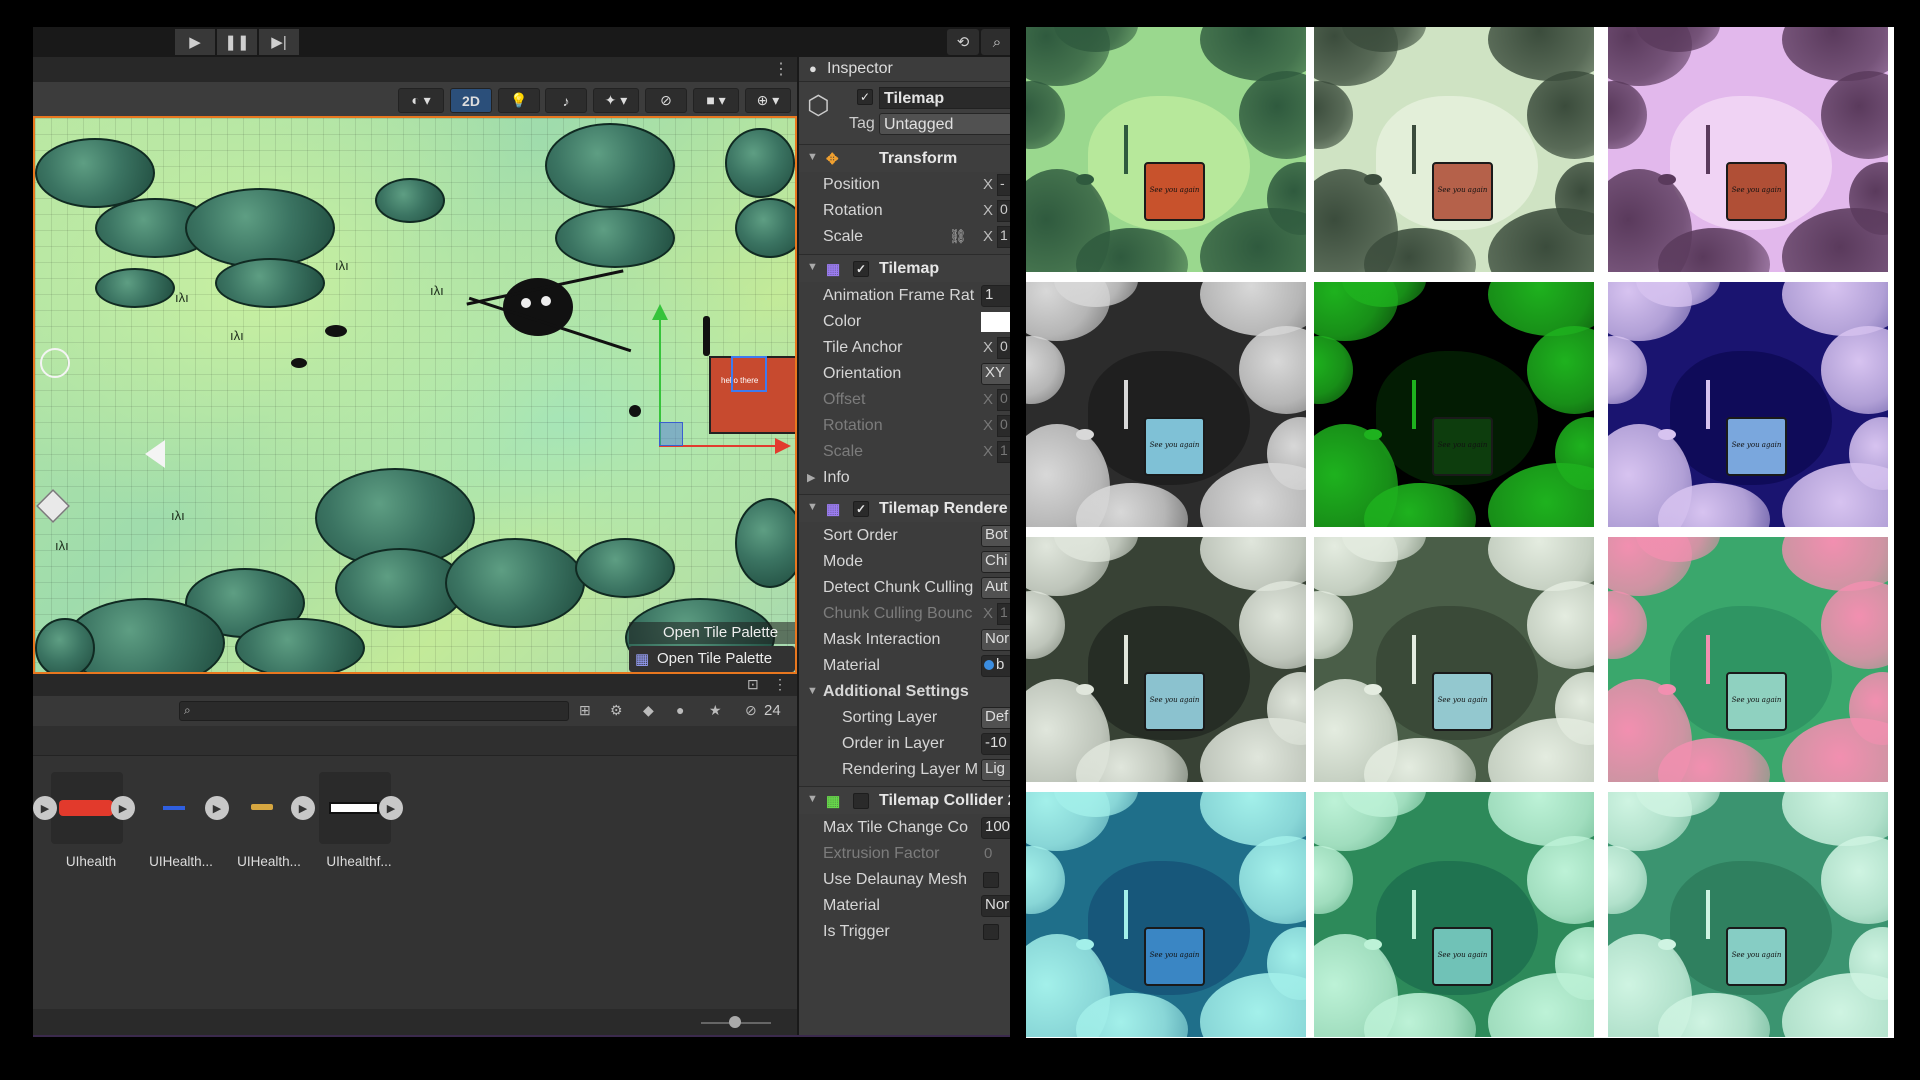 This screenshot has height=1080, width=1920. Describe the element at coordinates (53, 506) in the screenshot. I see `cube-gizmo-icon` at that location.